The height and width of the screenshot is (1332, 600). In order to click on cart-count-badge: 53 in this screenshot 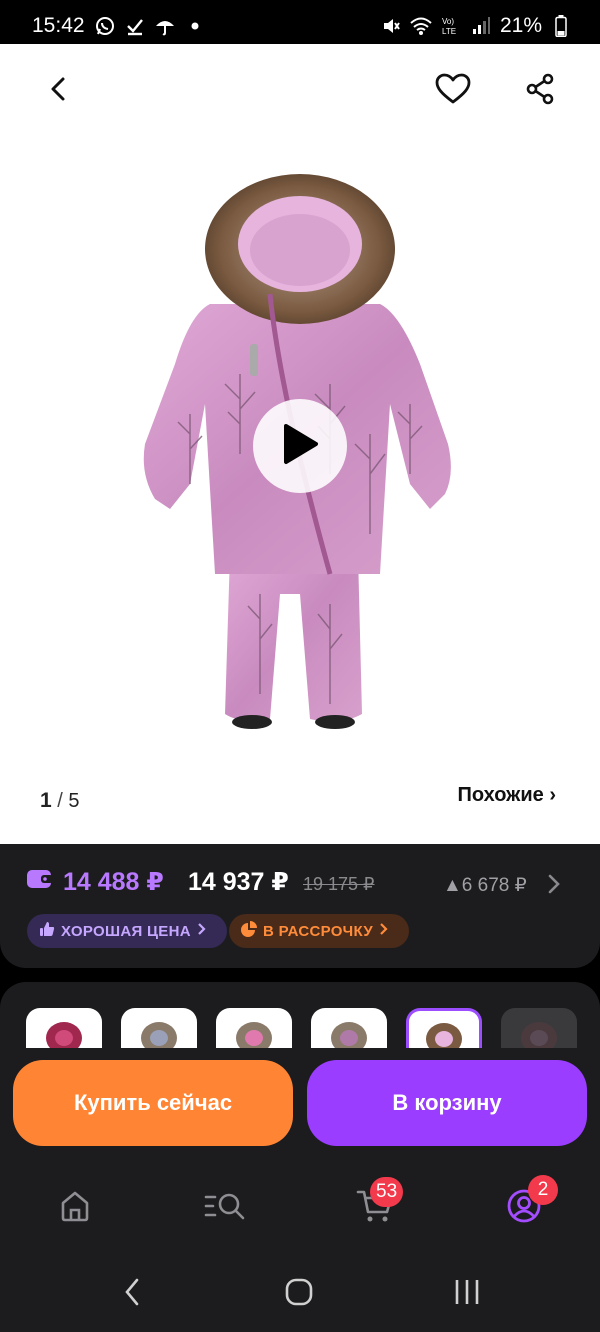, I will do `click(387, 1192)`.